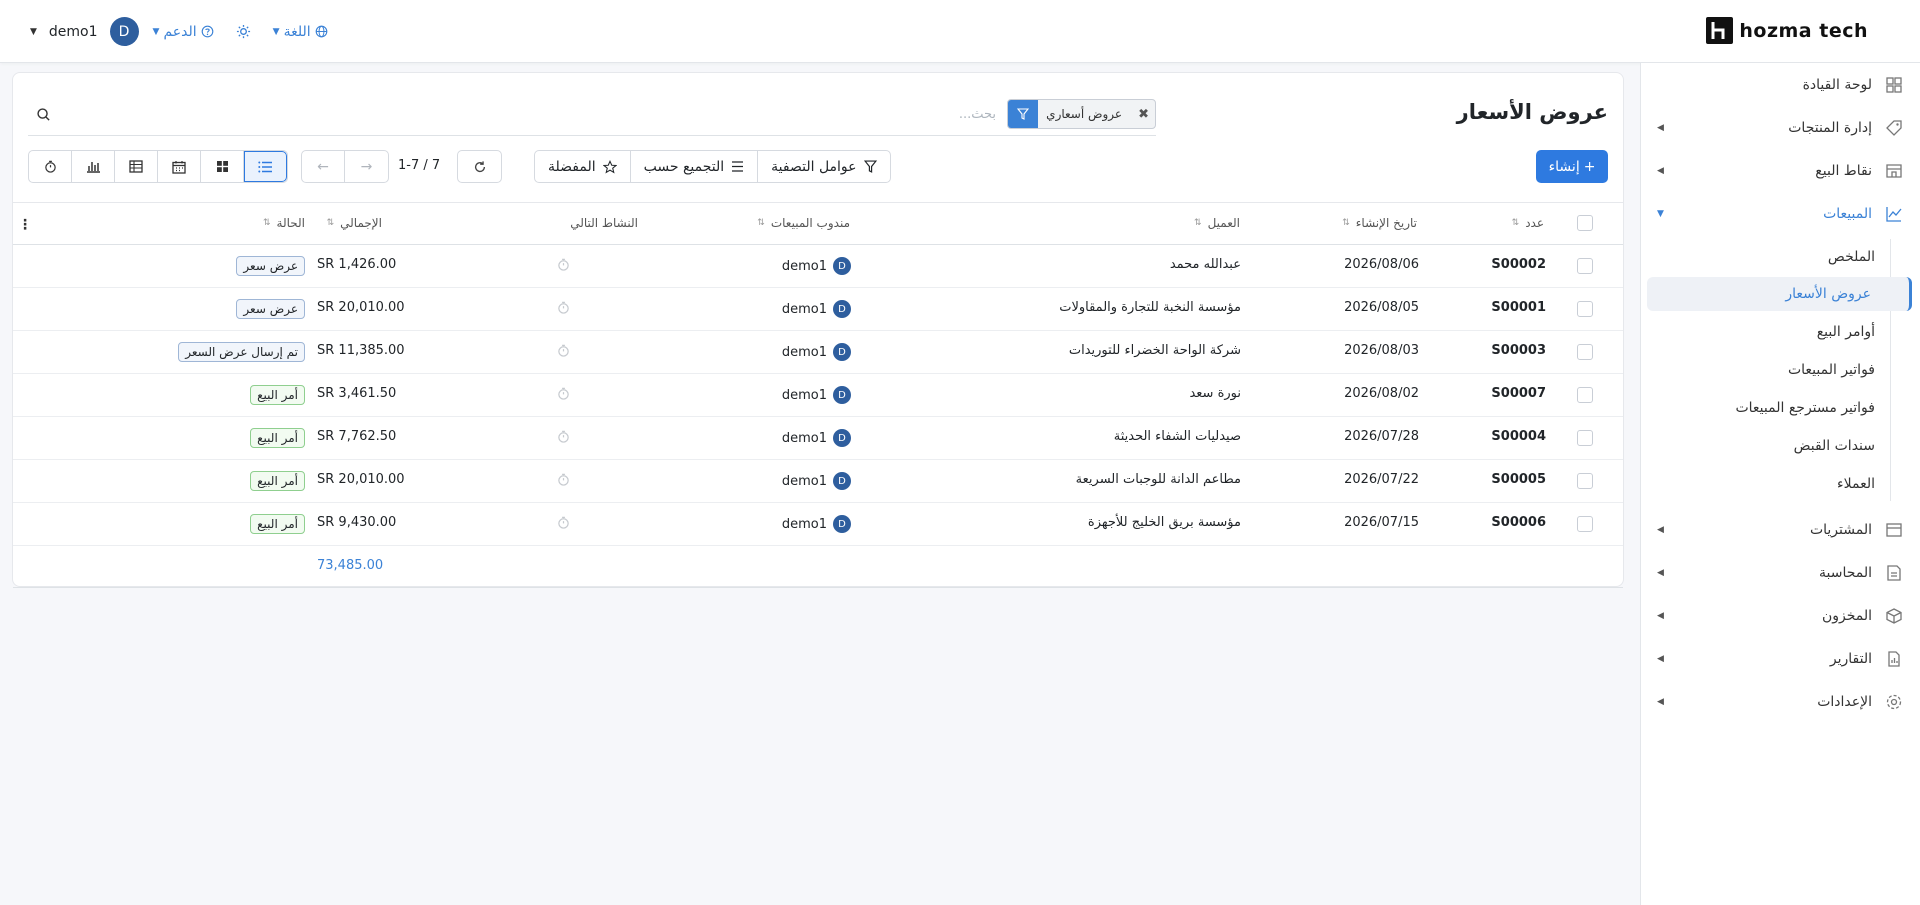  Describe the element at coordinates (1780, 529) in the screenshot. I see `sidebar-item-purchases: المشتريات ◀` at that location.